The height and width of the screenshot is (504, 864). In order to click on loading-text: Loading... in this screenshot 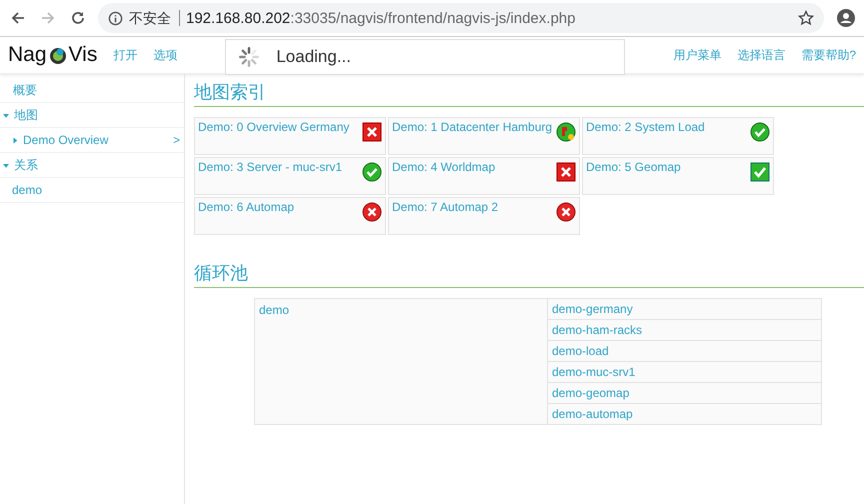, I will do `click(314, 57)`.